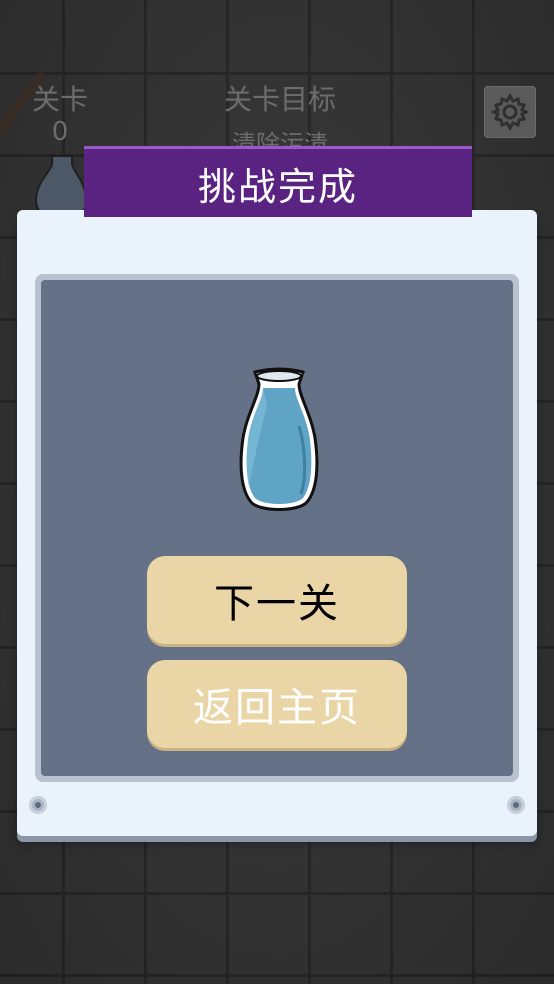 The width and height of the screenshot is (554, 984). Describe the element at coordinates (516, 805) in the screenshot. I see `screw-right` at that location.